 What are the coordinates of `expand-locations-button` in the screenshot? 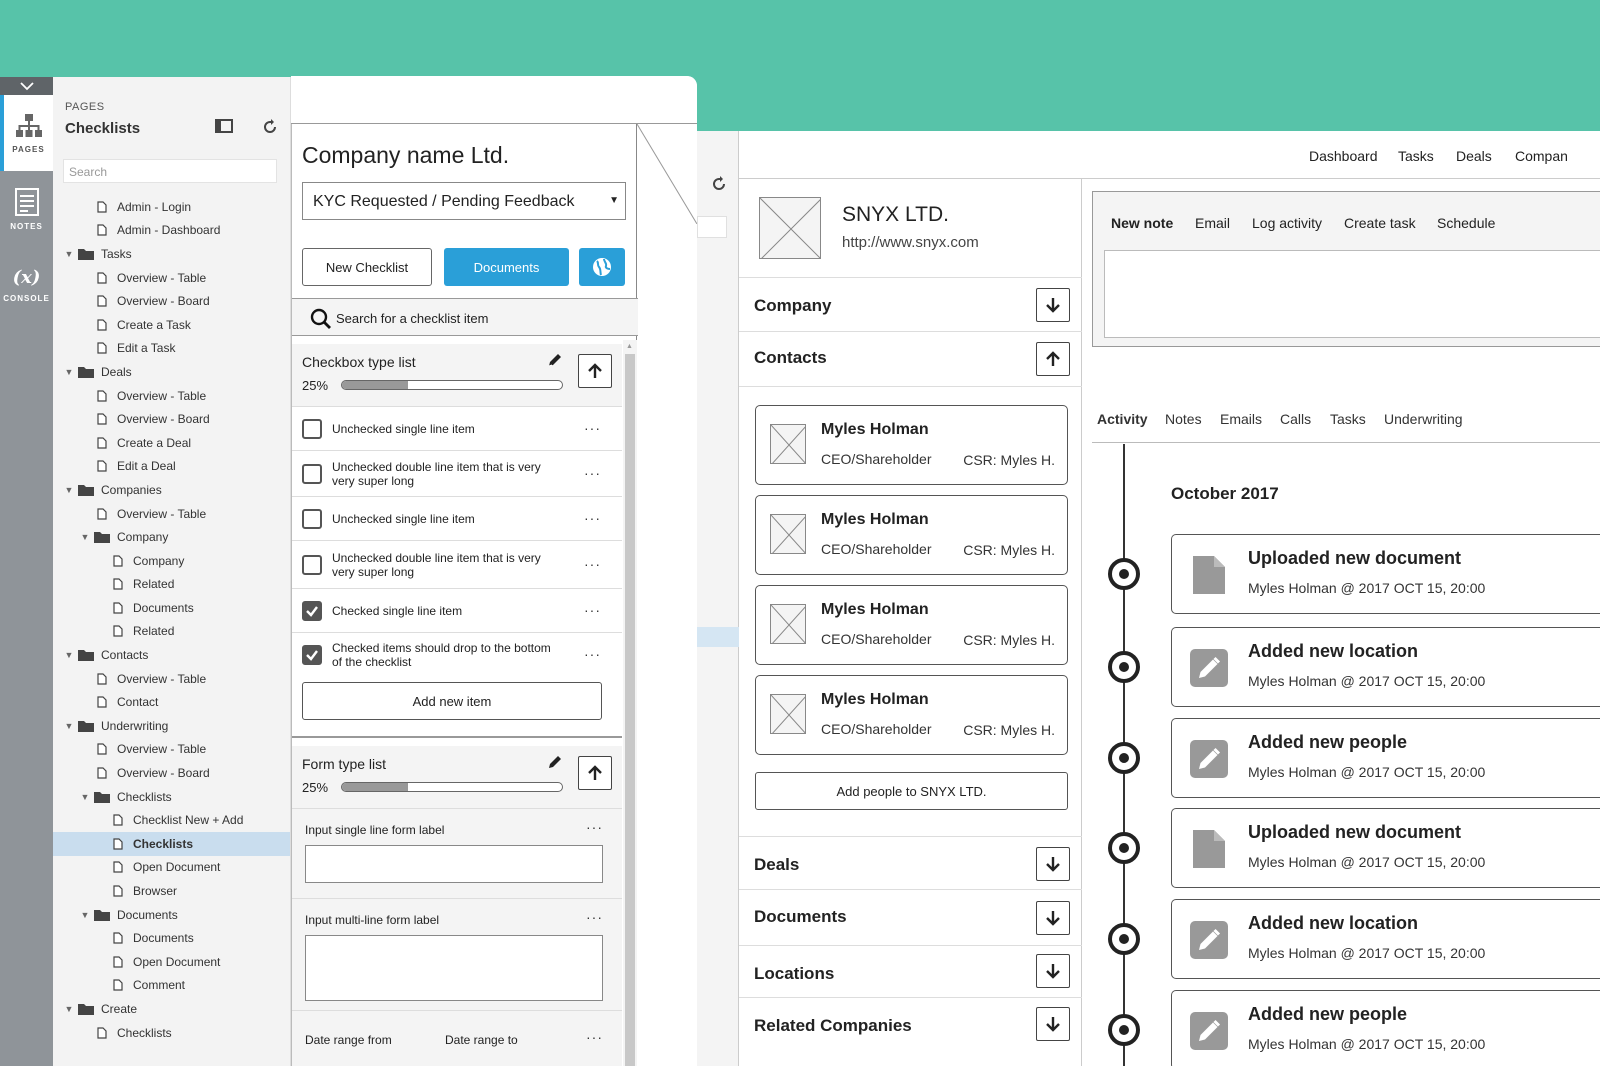 It's located at (1053, 971).